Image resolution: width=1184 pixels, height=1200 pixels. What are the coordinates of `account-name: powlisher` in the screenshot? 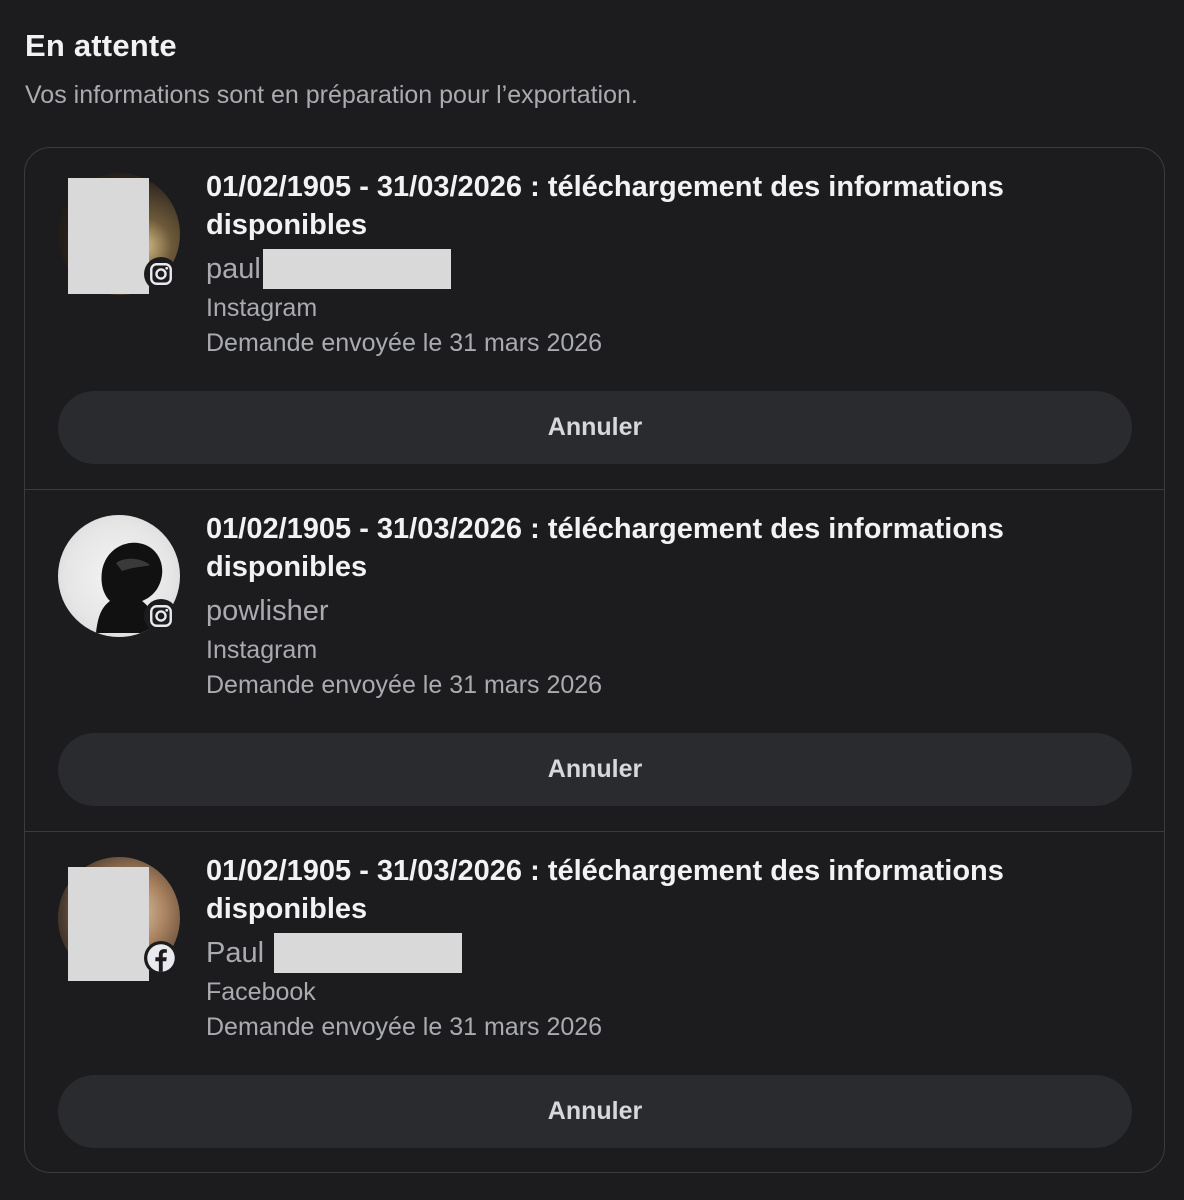 It's located at (267, 611).